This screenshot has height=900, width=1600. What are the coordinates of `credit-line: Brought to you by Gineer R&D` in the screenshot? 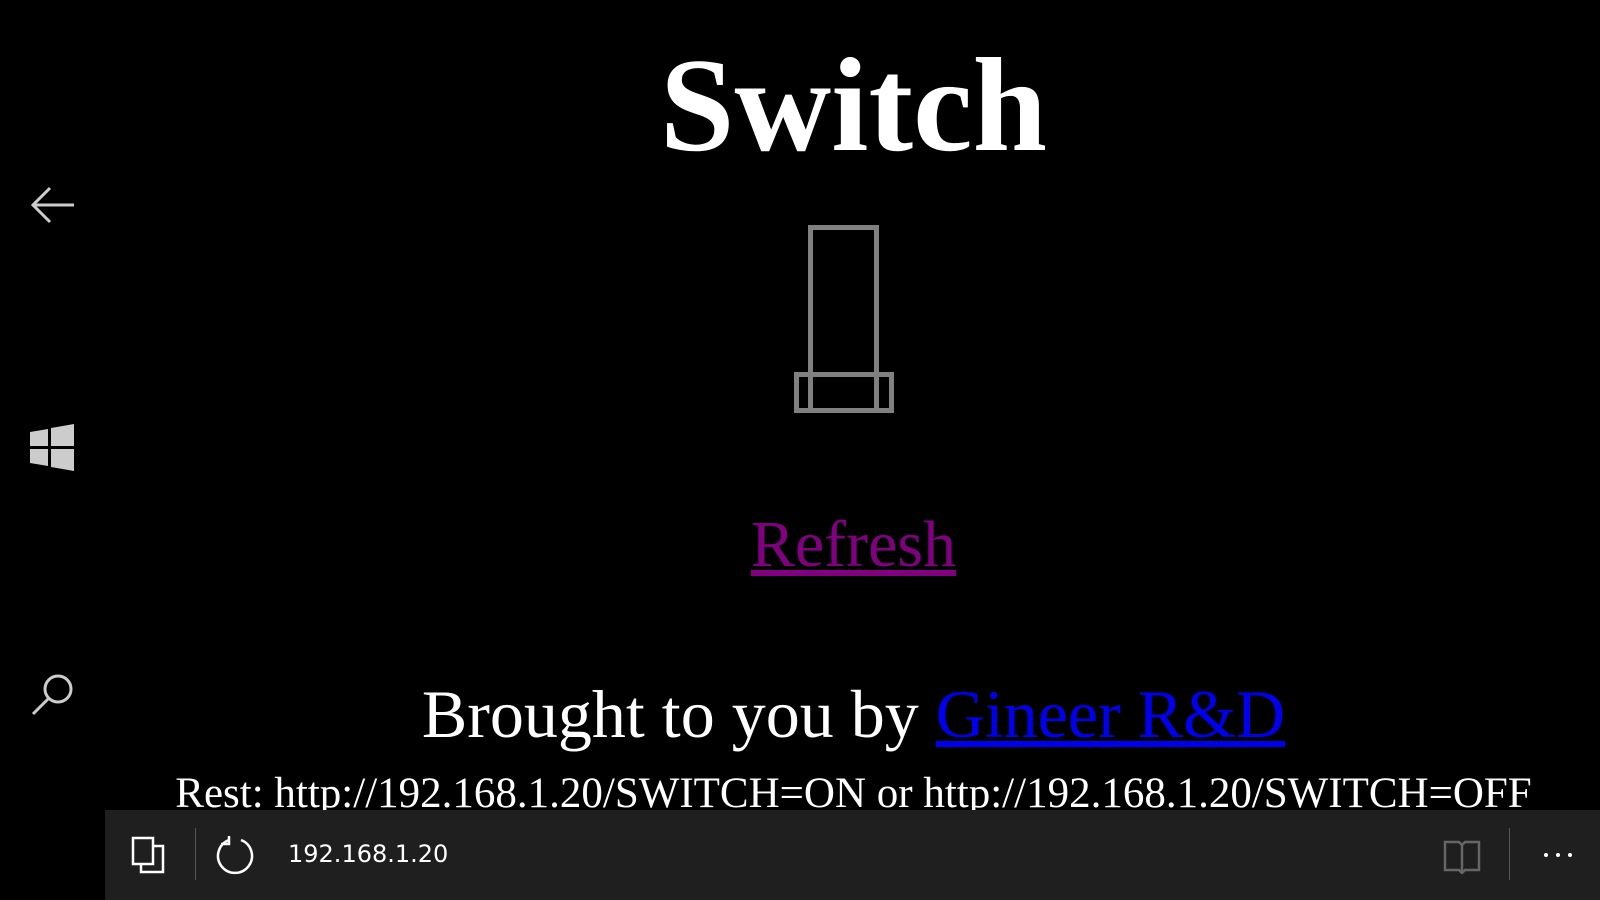 It's located at (853, 714).